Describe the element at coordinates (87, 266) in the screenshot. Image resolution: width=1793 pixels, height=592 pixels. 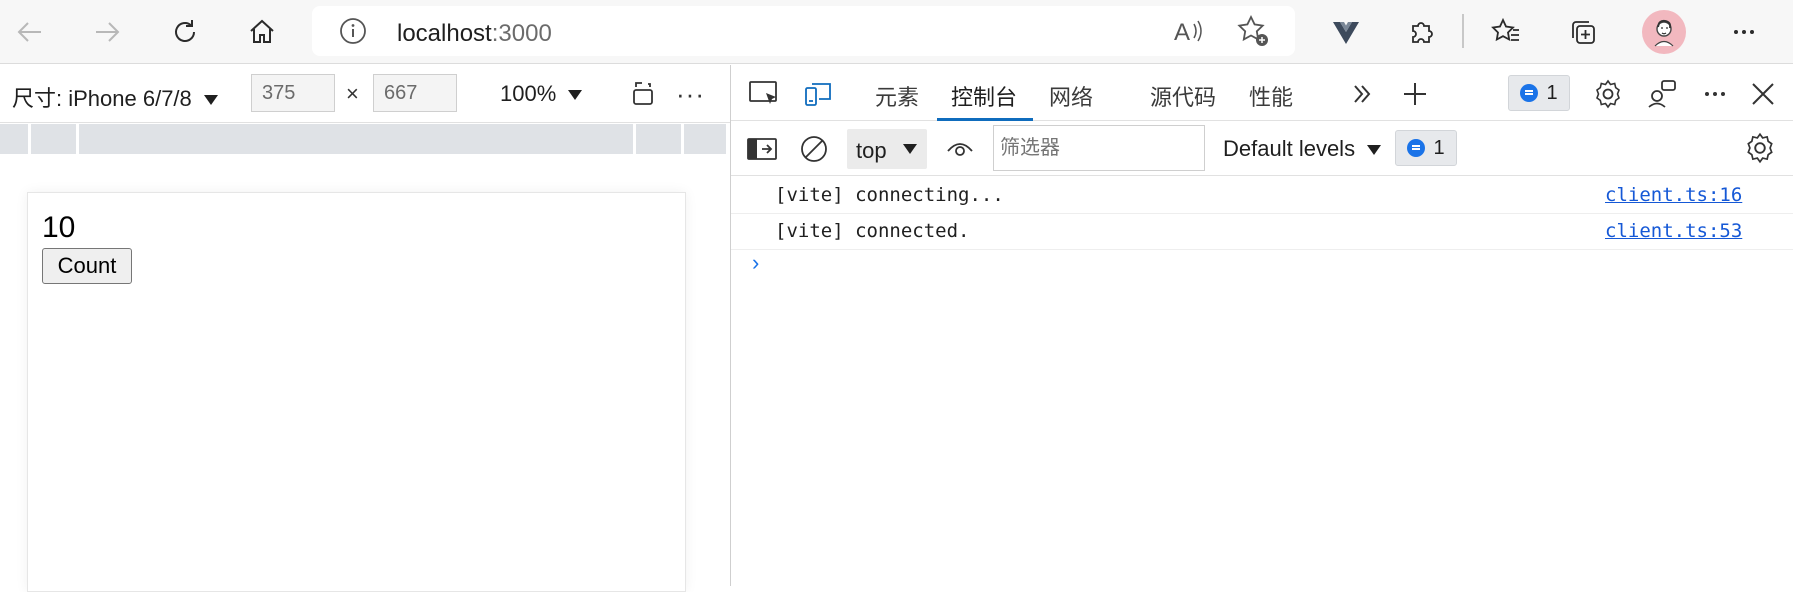
I see `count-button: Count` at that location.